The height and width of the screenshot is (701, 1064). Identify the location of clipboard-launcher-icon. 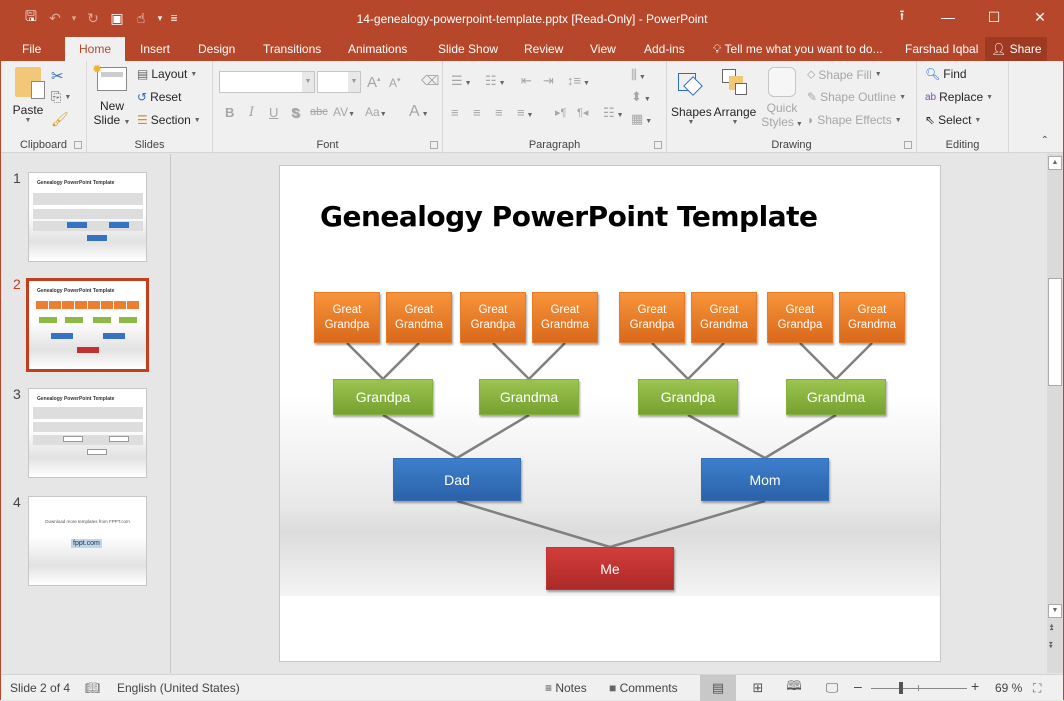
(78, 145).